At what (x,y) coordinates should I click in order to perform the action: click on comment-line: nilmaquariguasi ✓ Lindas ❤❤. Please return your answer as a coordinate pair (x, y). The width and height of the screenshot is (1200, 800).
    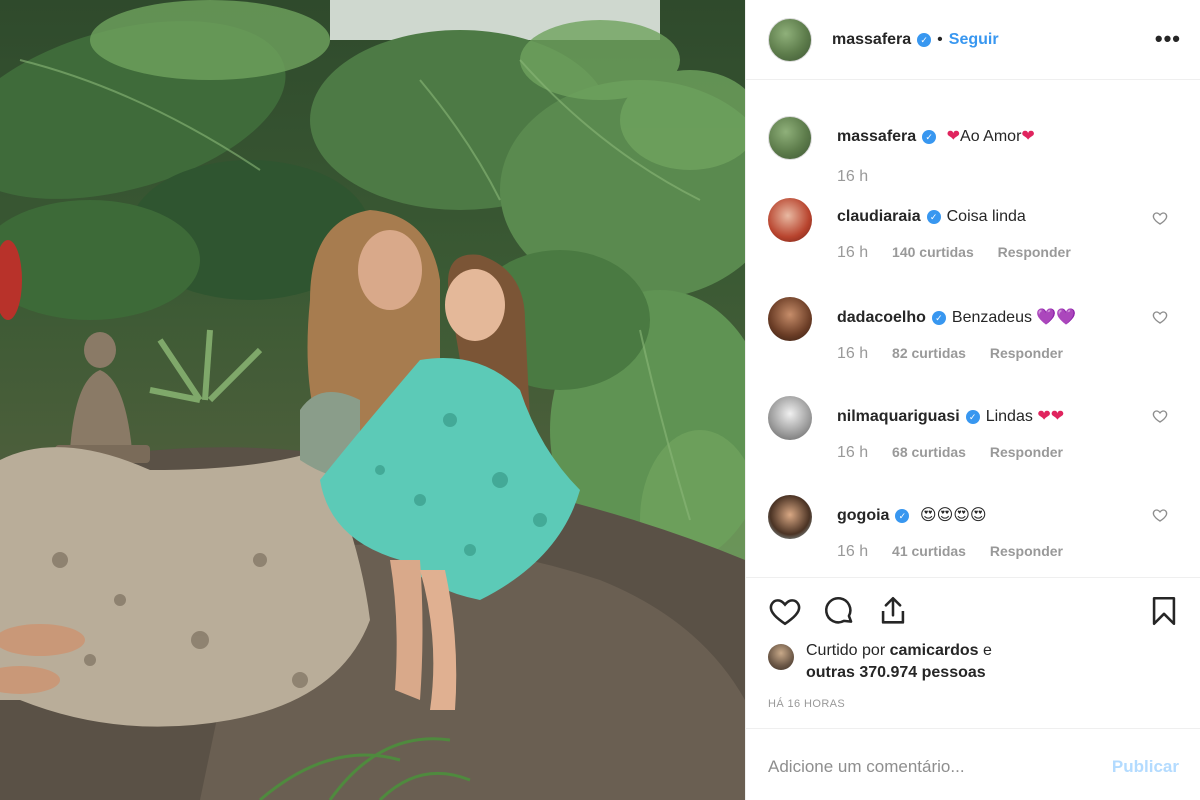
    Looking at the image, I should click on (950, 416).